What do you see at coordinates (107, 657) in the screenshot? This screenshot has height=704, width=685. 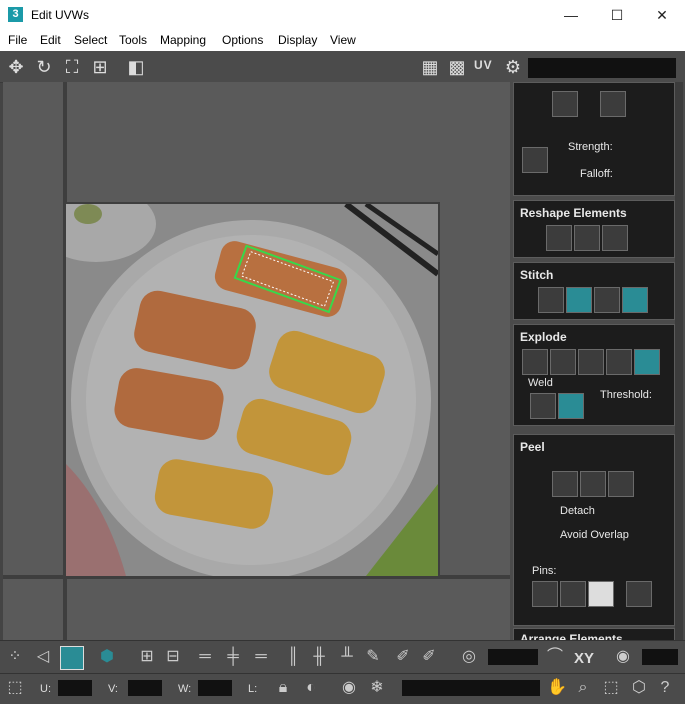 I see `element-mode-icon: ⬢` at bounding box center [107, 657].